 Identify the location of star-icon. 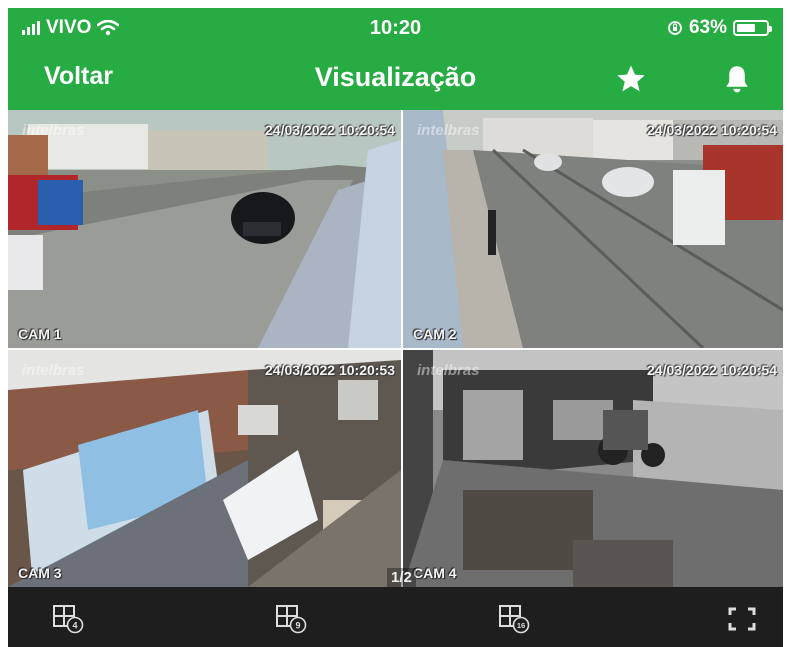
(631, 79).